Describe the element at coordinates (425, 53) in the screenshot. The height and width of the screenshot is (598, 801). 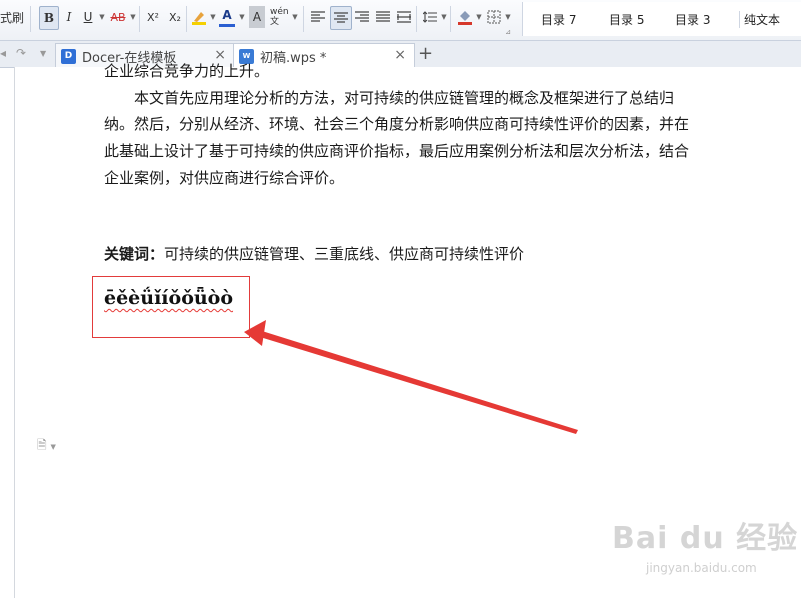
I see `new-tab-plus-icon: +` at that location.